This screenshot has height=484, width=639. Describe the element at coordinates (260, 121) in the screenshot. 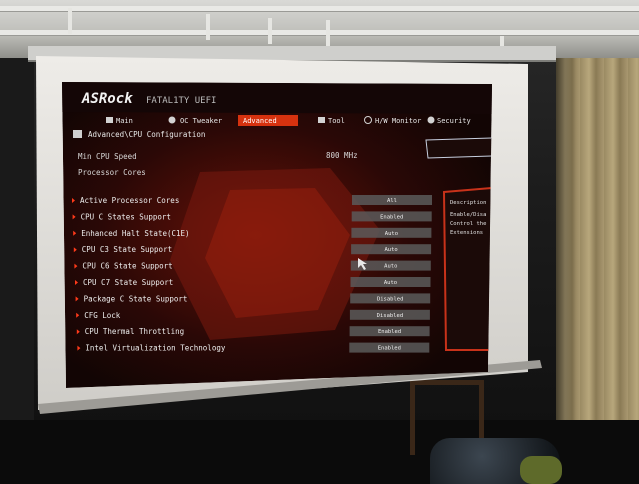

I see `tab-advanced: Advanced` at that location.